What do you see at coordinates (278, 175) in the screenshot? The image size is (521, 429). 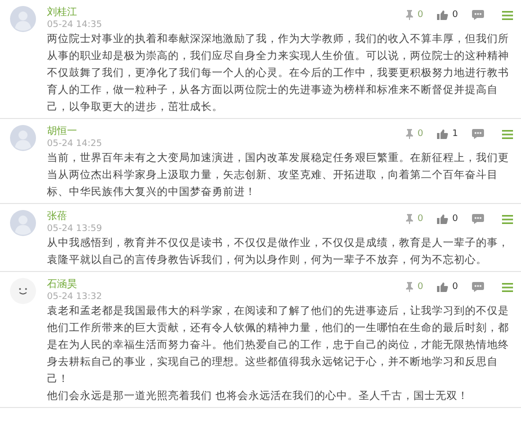 I see `comment-text: 当前，世界百年未有之大变局加速演进，国内改革发展稳定任务艰巨繁重。在新征程上，我们更当从两位杰出科学家身上汲取力量，矢志创新、攻坚克难、开拓进取，向着第二个百年奋斗目标、中华民族伟大复兴的中国梦奋勇前进！` at bounding box center [278, 175].